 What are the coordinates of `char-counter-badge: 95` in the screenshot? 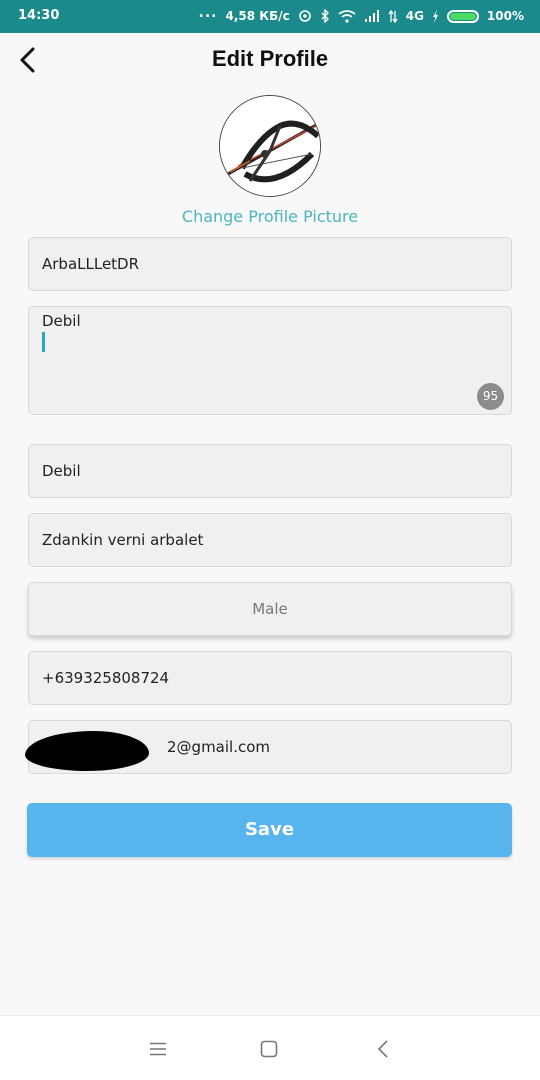 It's located at (490, 396).